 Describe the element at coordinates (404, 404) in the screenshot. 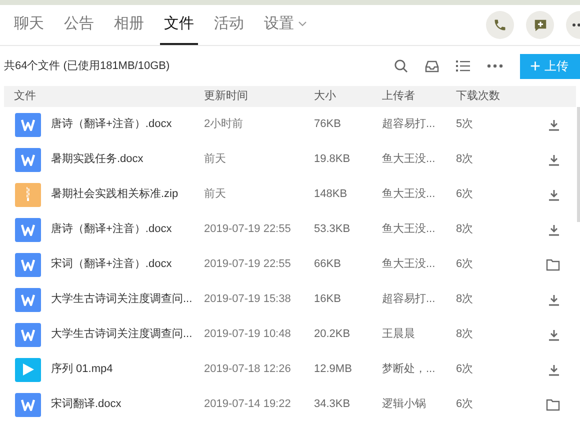

I see `uploader-name: 逻辑小锅` at that location.